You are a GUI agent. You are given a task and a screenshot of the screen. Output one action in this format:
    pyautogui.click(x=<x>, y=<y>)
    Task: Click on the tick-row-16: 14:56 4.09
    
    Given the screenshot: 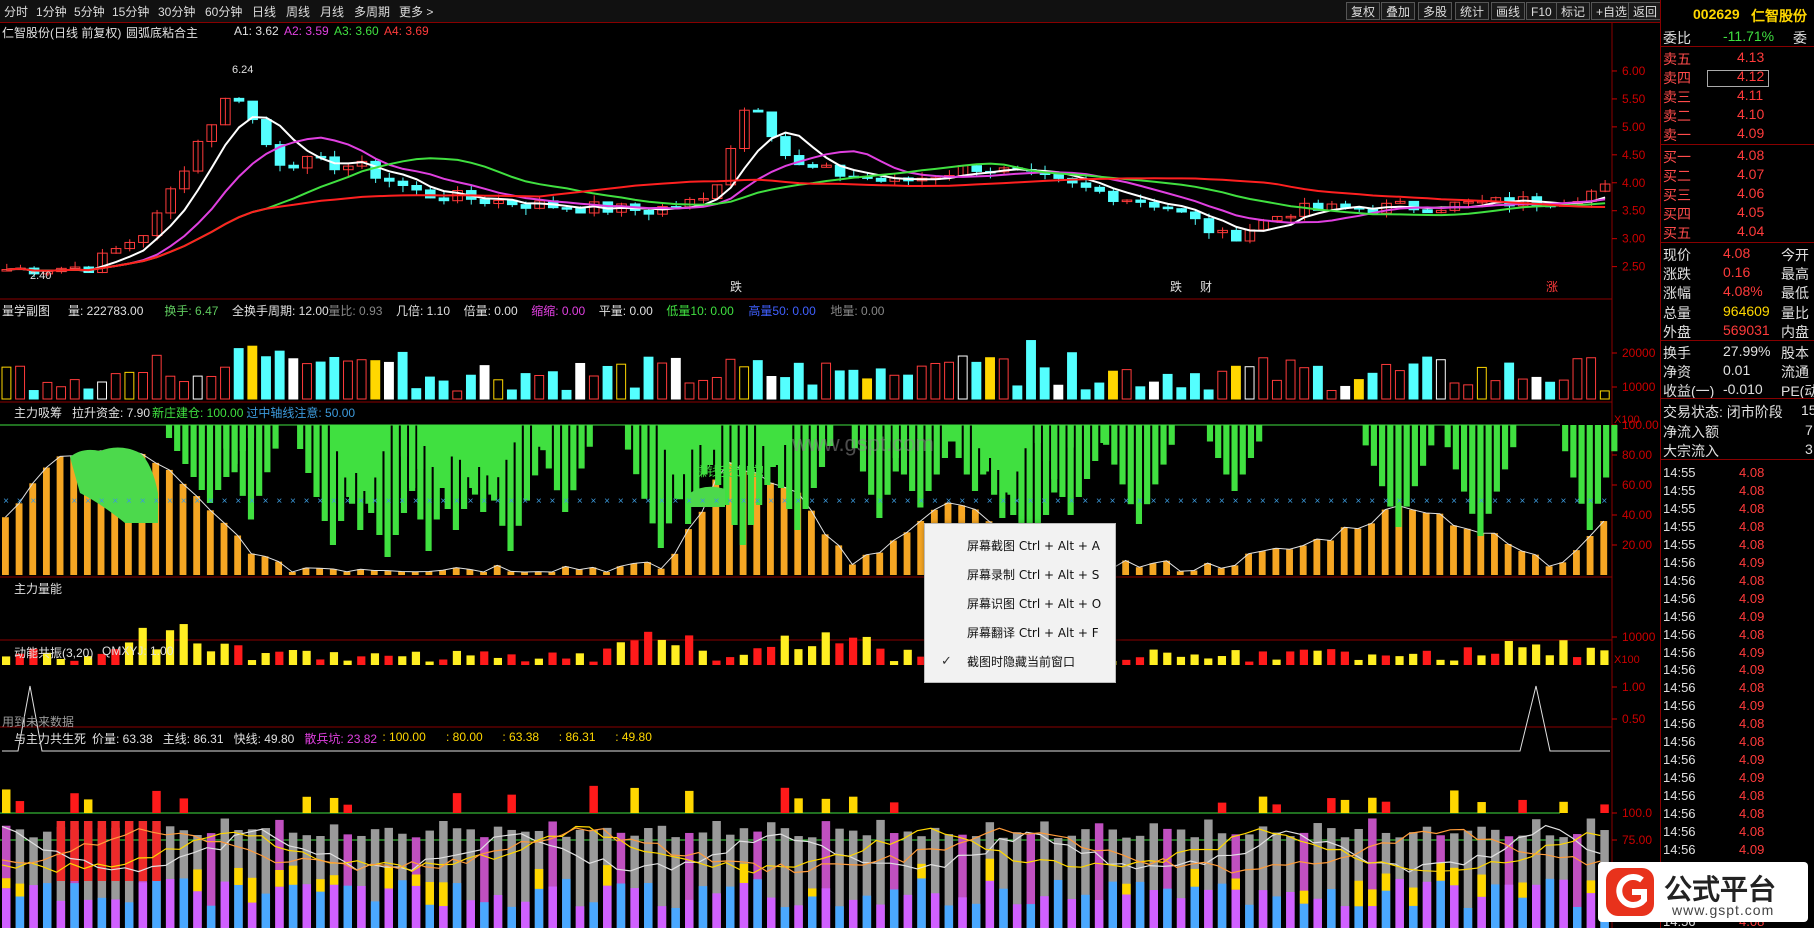 What is the action you would take?
    pyautogui.click(x=1737, y=760)
    